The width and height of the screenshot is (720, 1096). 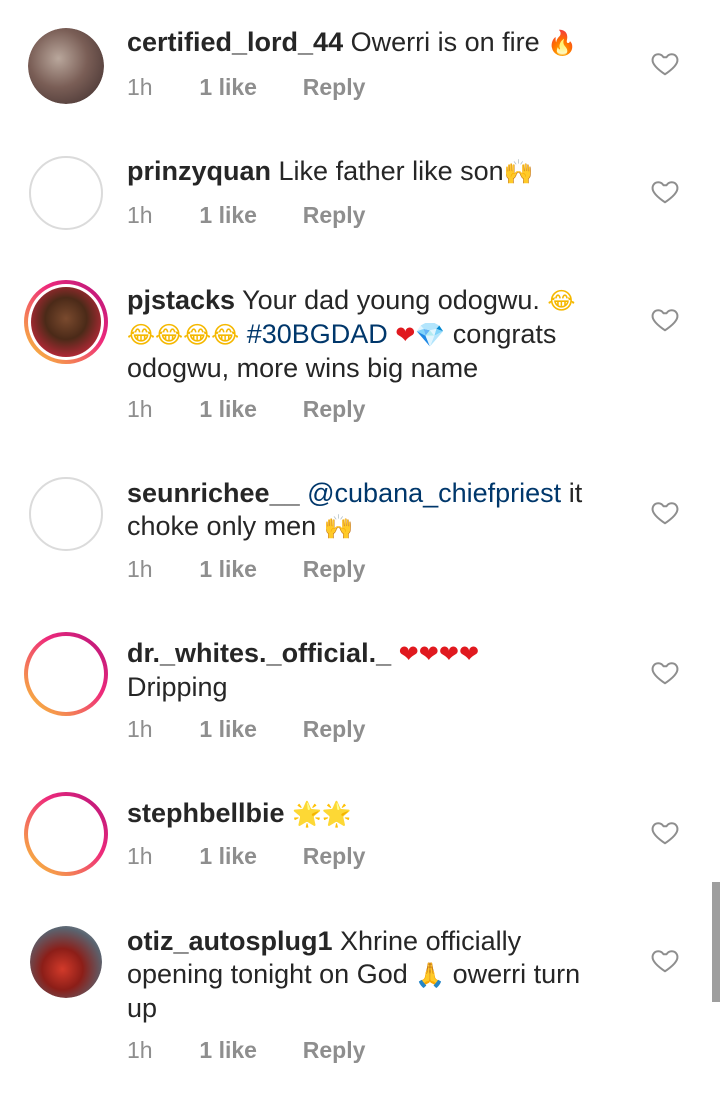 I want to click on comment-line: Dripping, so click(x=367, y=687).